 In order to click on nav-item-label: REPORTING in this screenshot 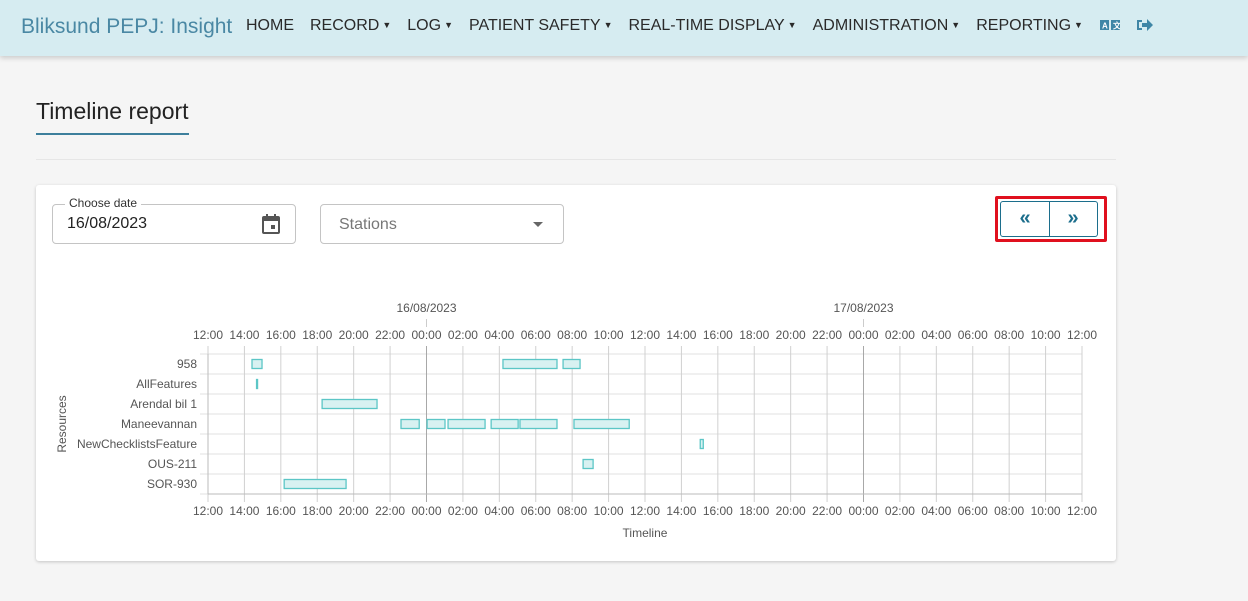, I will do `click(1024, 25)`.